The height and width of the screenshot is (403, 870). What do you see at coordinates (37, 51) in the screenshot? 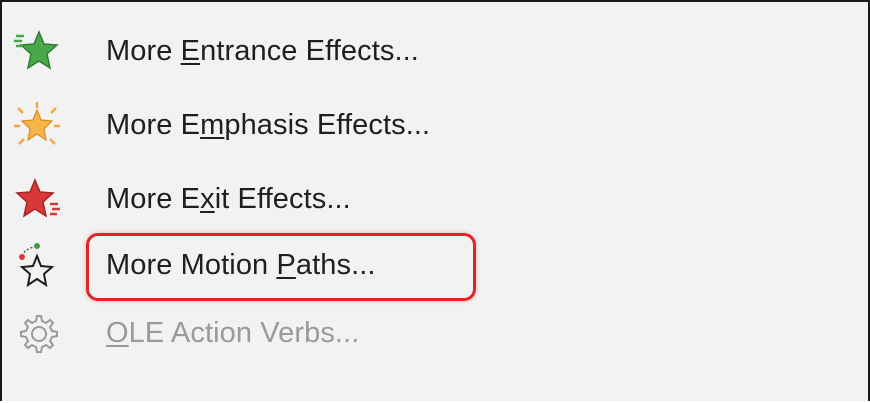
I see `entrance-star-icon` at bounding box center [37, 51].